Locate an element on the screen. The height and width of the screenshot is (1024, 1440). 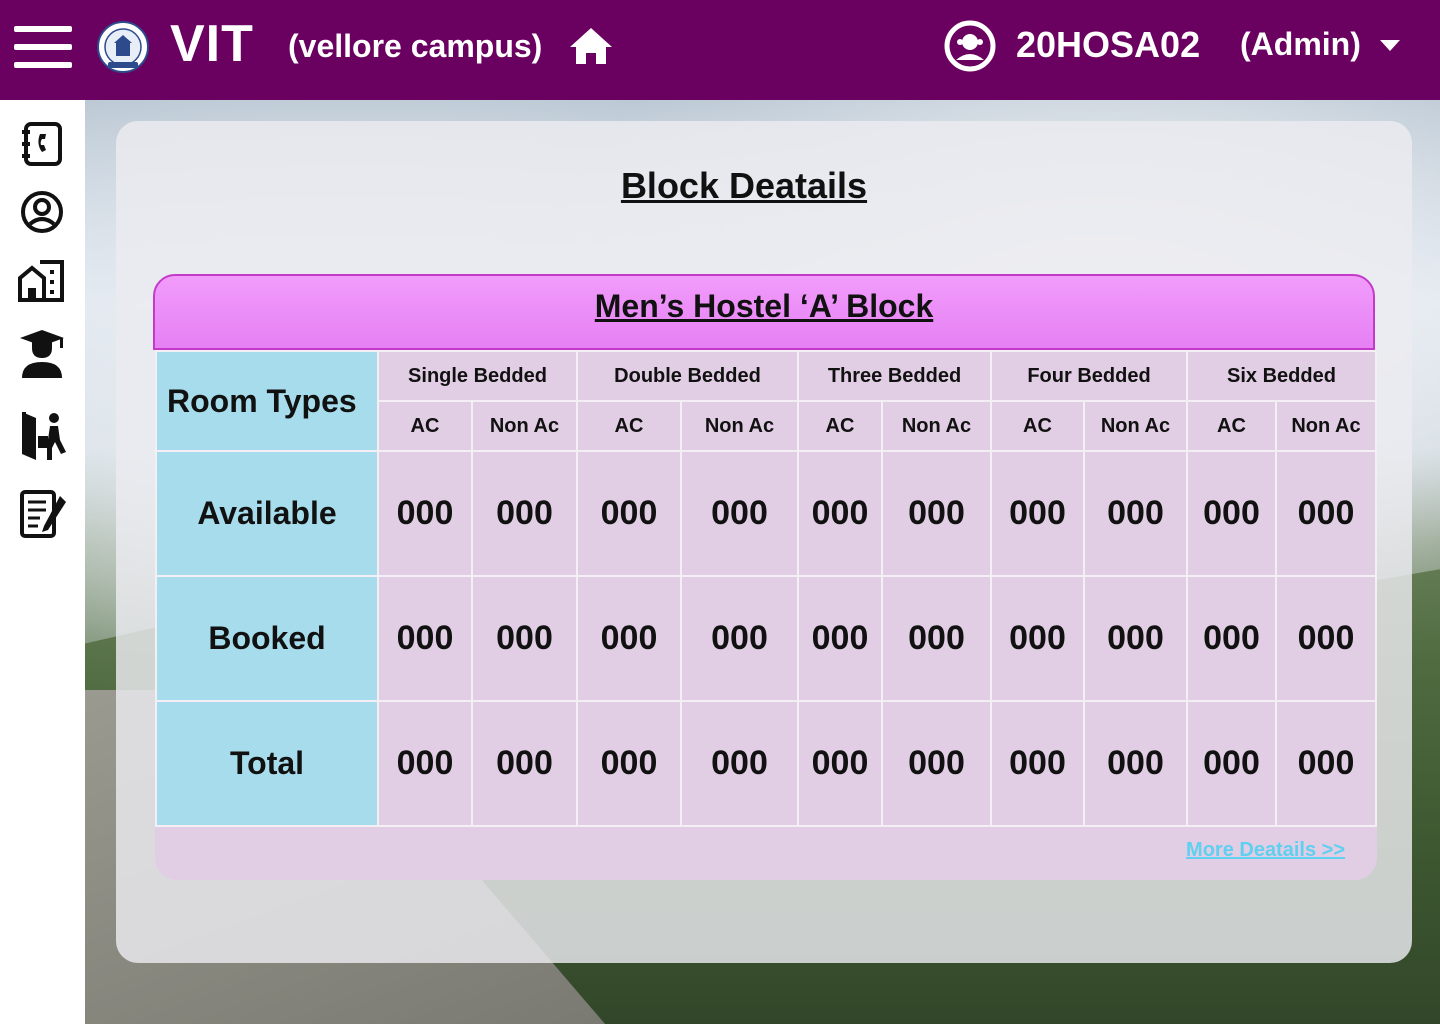
row-label-total: Total is located at coordinates (267, 763).